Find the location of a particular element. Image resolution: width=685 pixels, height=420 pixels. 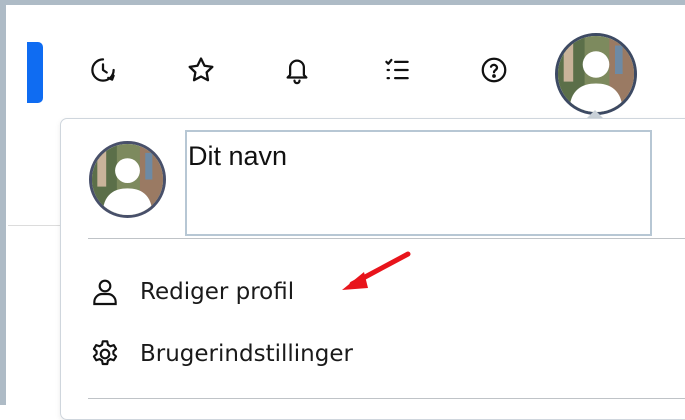

help-icon is located at coordinates (494, 70).